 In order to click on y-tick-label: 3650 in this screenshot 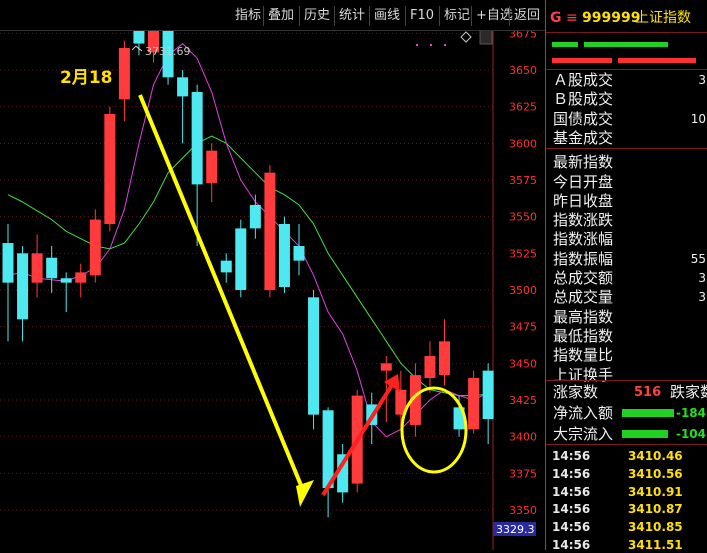, I will do `click(523, 70)`.